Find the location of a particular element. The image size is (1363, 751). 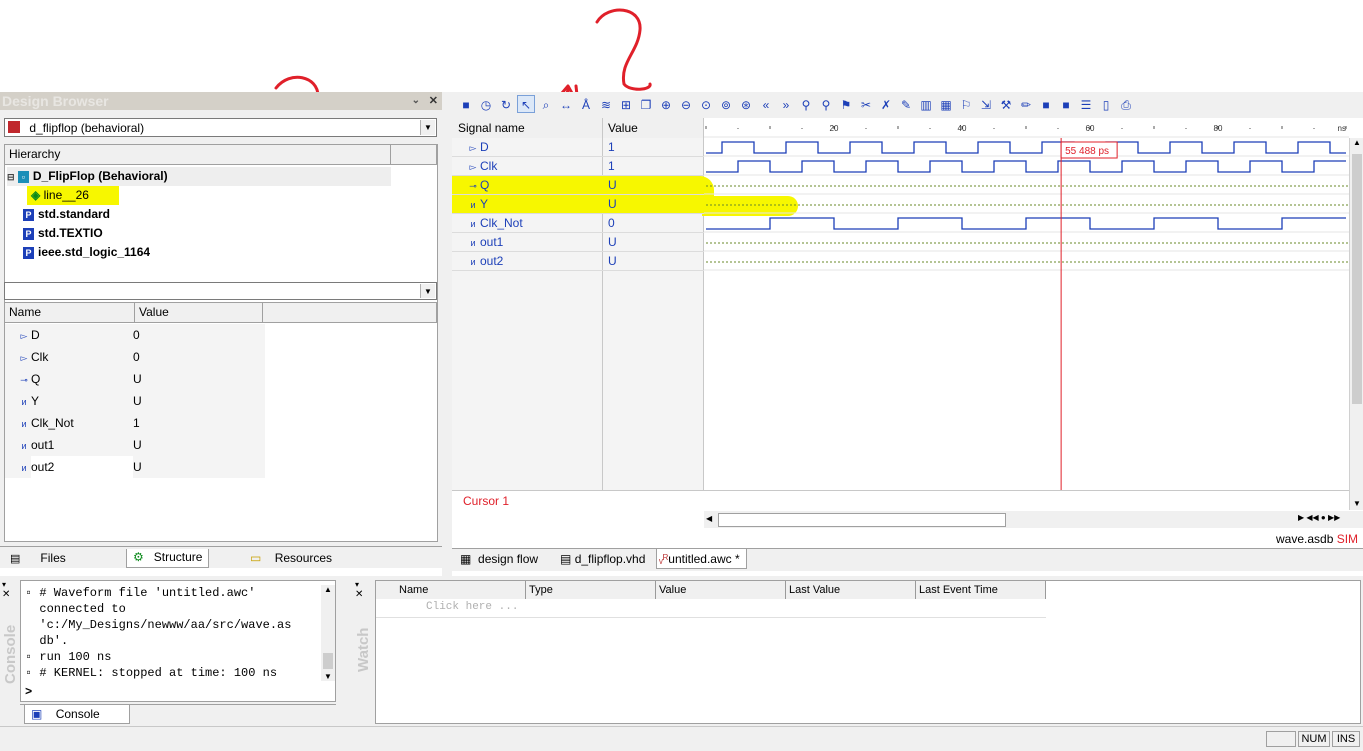

h-scroll-thumb is located at coordinates (862, 520).